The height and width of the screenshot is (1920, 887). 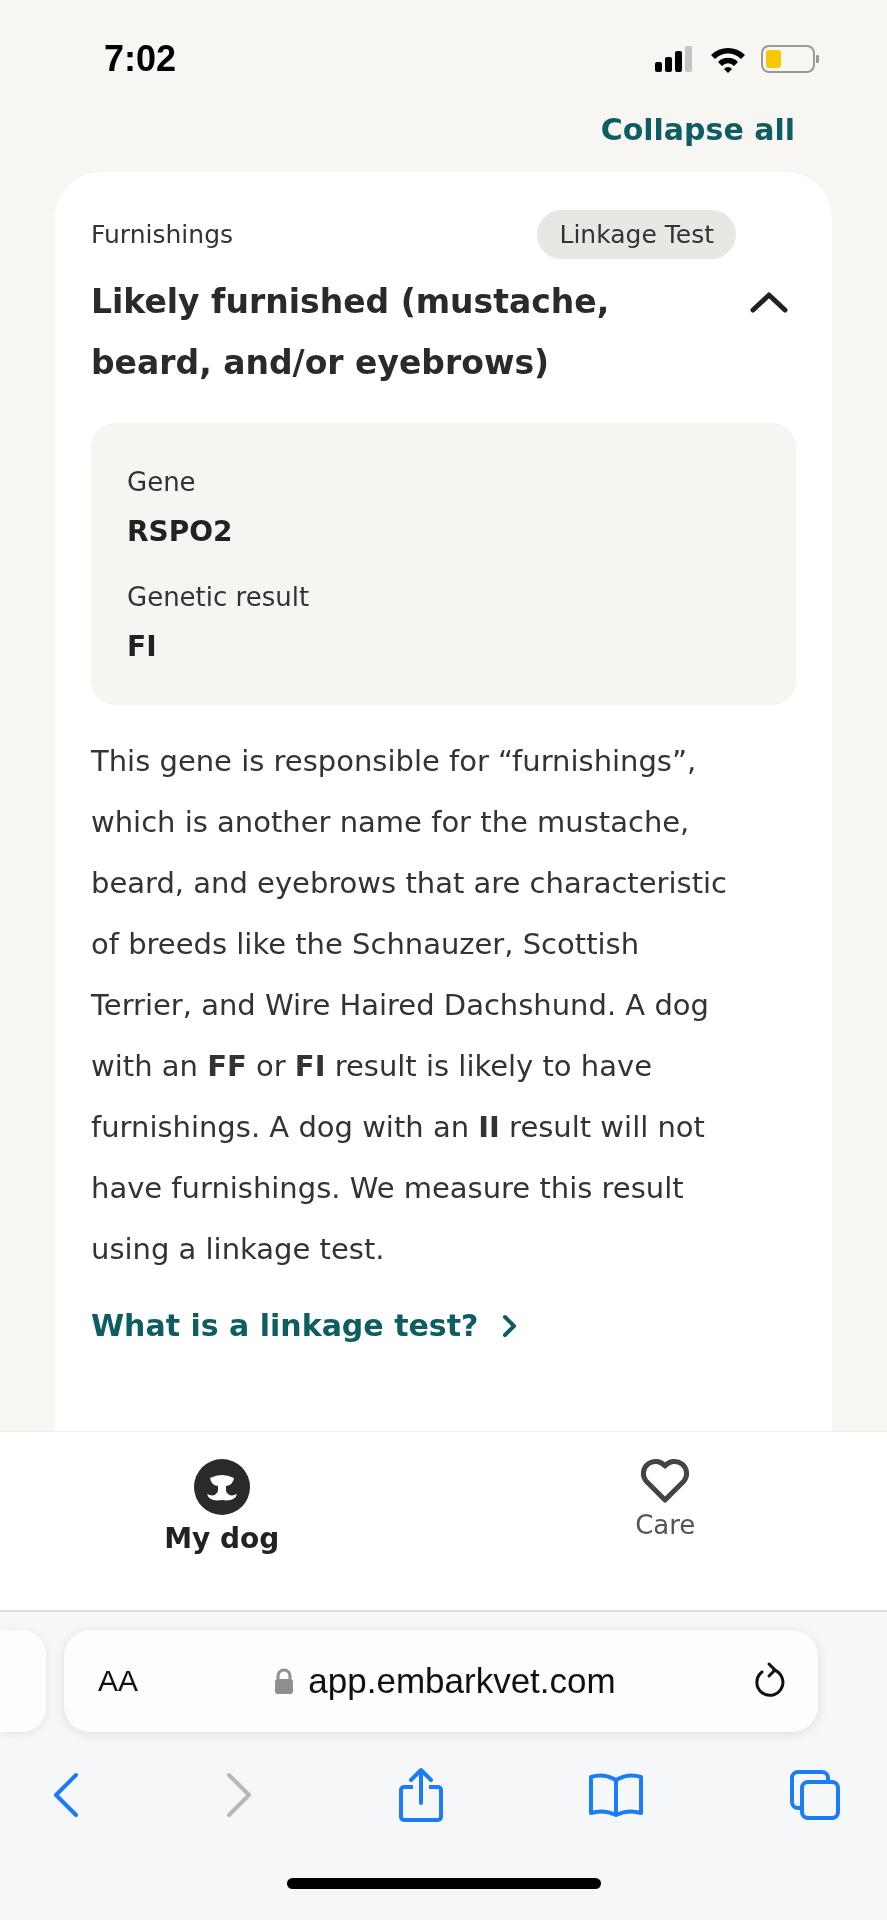 I want to click on linkage-test-link: What is a linkage test?, so click(x=305, y=1325).